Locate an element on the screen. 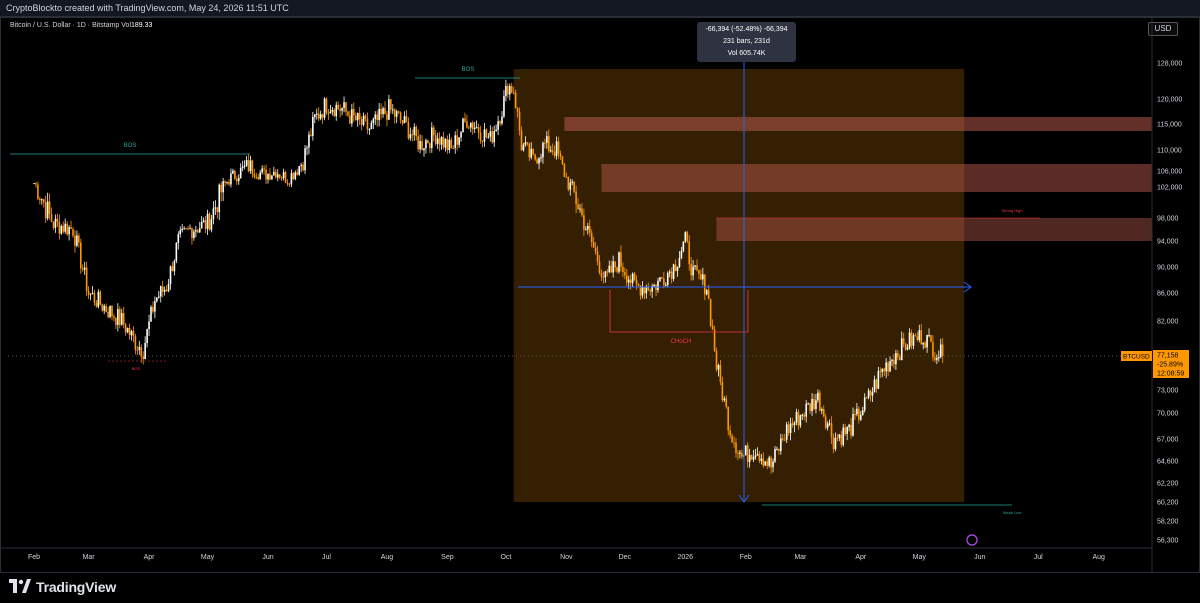 The width and height of the screenshot is (1200, 603). measure-change: -66,394 (-52.48%) -66,394 is located at coordinates (746, 29).